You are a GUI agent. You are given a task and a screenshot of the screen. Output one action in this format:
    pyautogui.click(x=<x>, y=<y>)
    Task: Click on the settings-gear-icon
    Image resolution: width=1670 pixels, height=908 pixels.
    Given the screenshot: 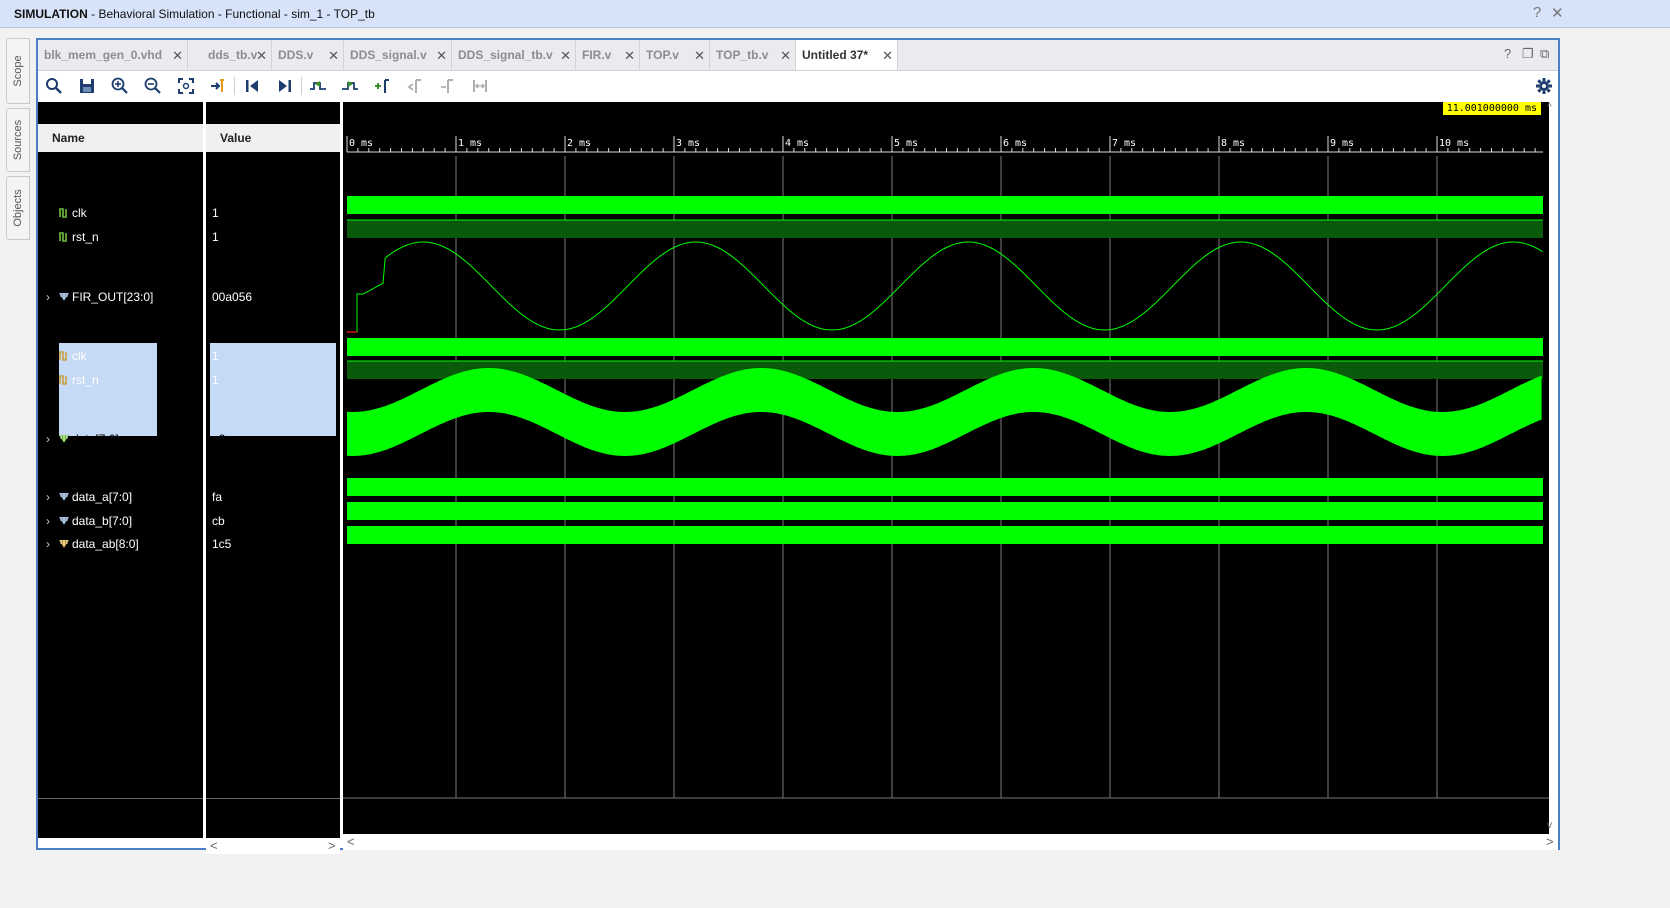 What is the action you would take?
    pyautogui.click(x=1544, y=86)
    